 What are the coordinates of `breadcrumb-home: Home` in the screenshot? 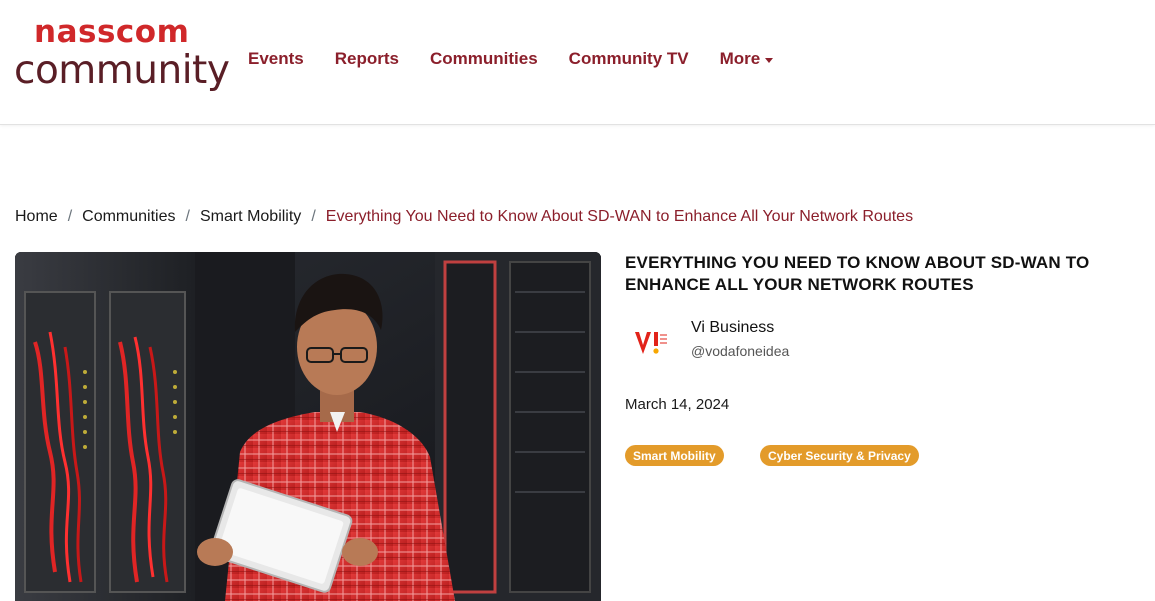 It's located at (36, 217).